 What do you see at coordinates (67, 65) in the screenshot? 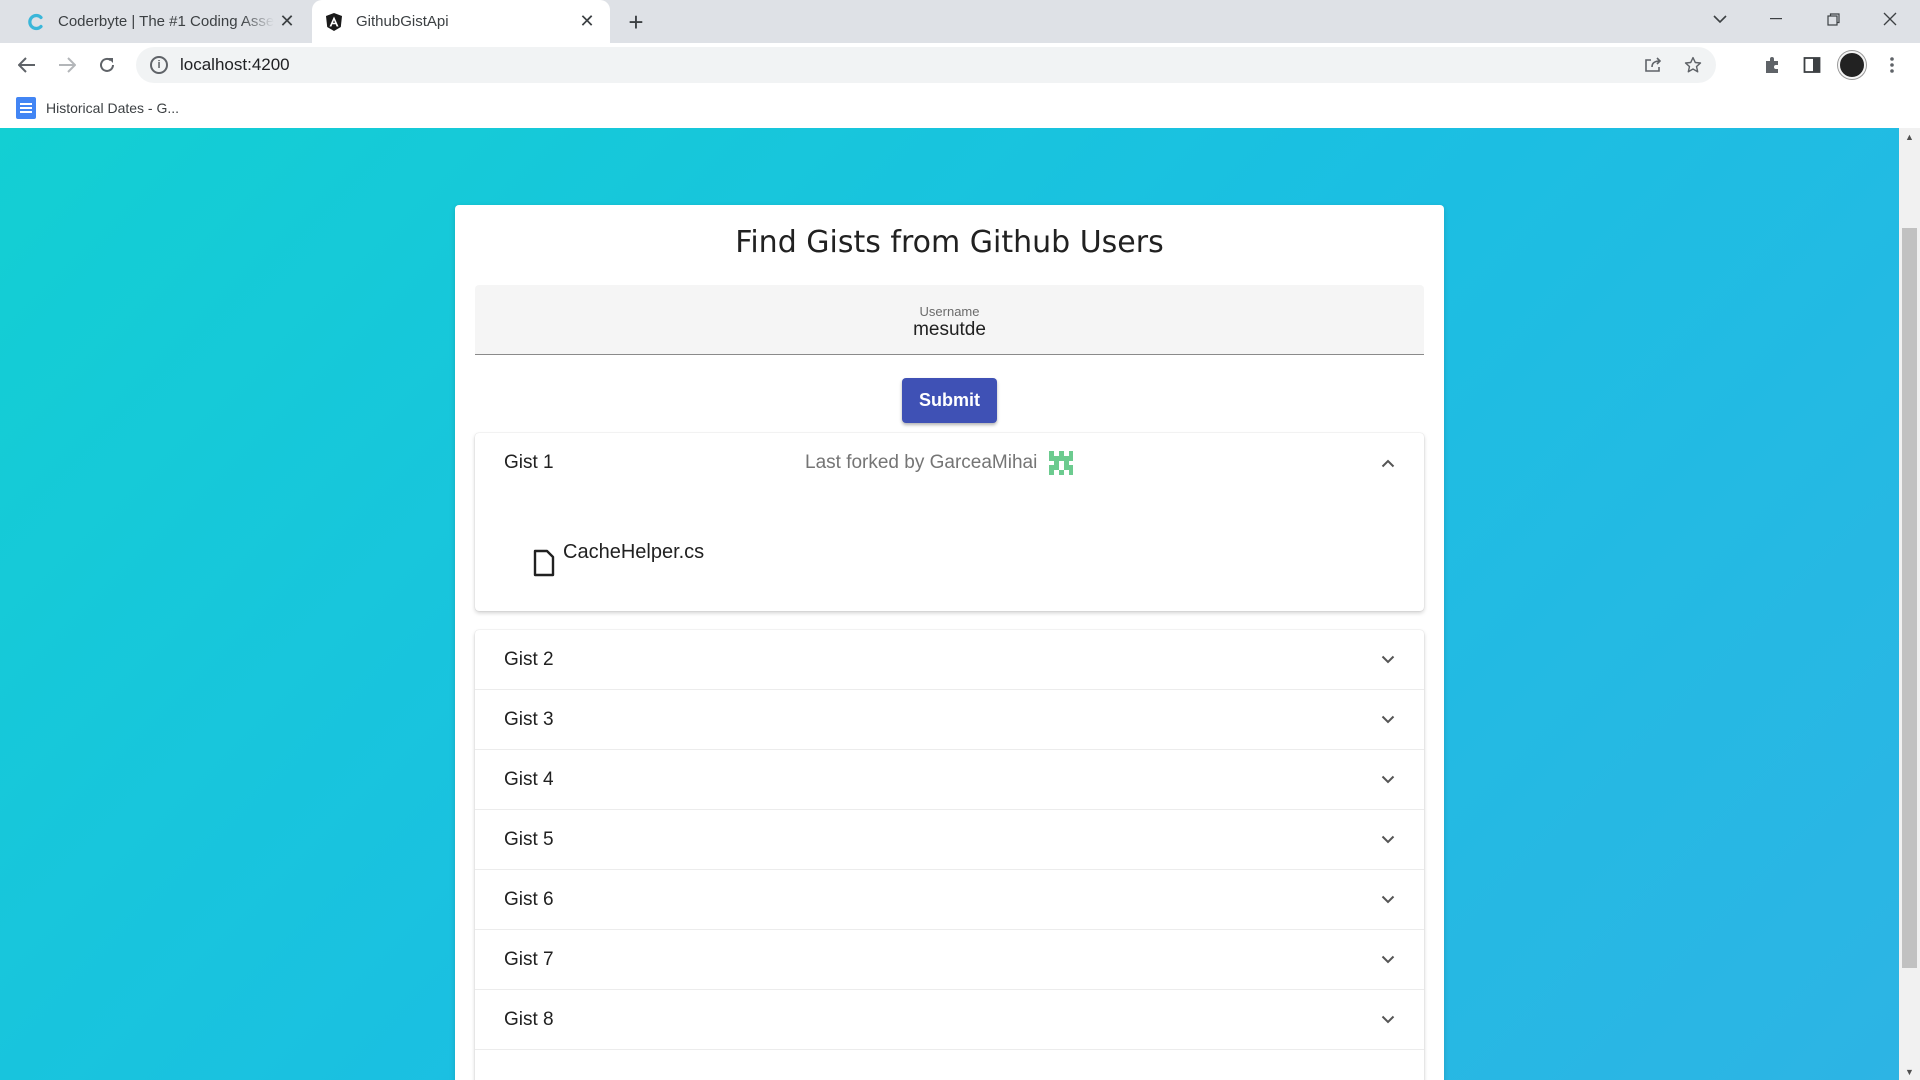
I see `forward-icon` at bounding box center [67, 65].